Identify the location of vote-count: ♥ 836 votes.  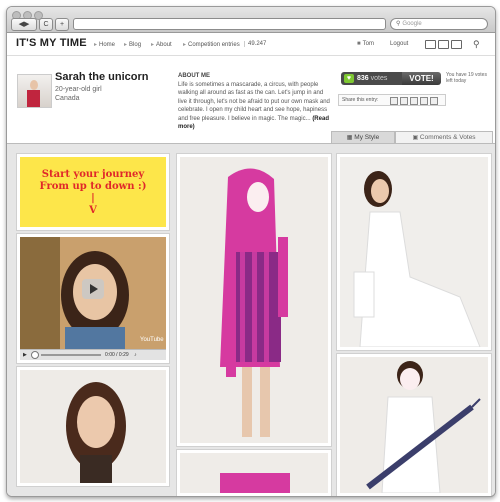
(371, 78).